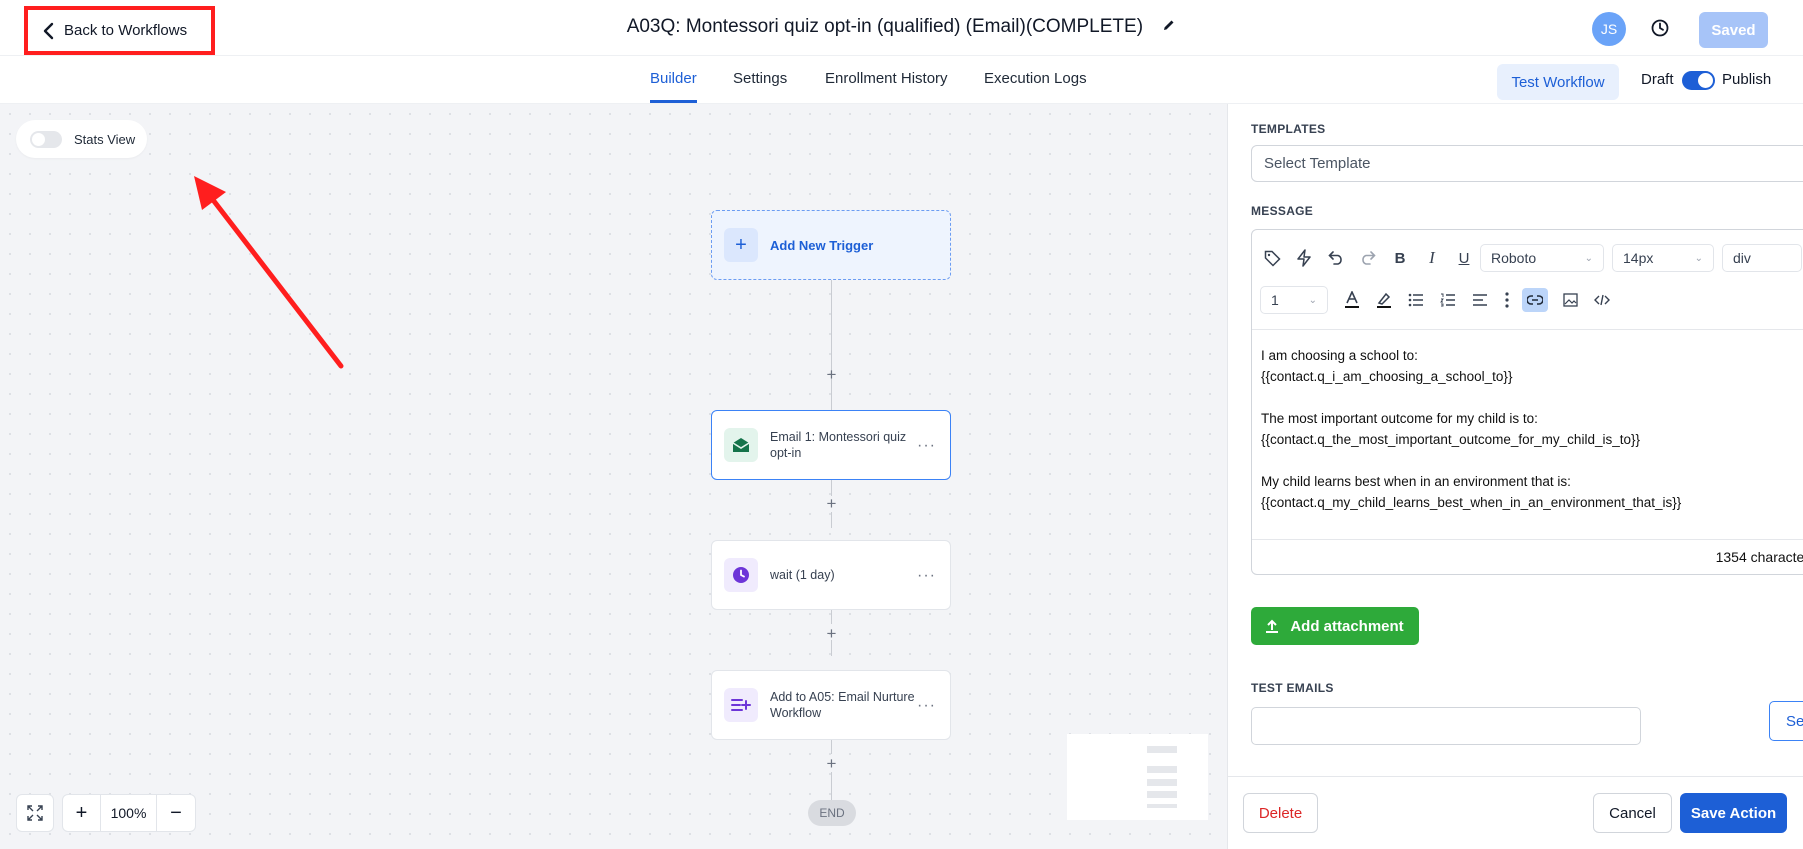 The width and height of the screenshot is (1803, 849). Describe the element at coordinates (1733, 813) in the screenshot. I see `save-action-button: Save Action` at that location.